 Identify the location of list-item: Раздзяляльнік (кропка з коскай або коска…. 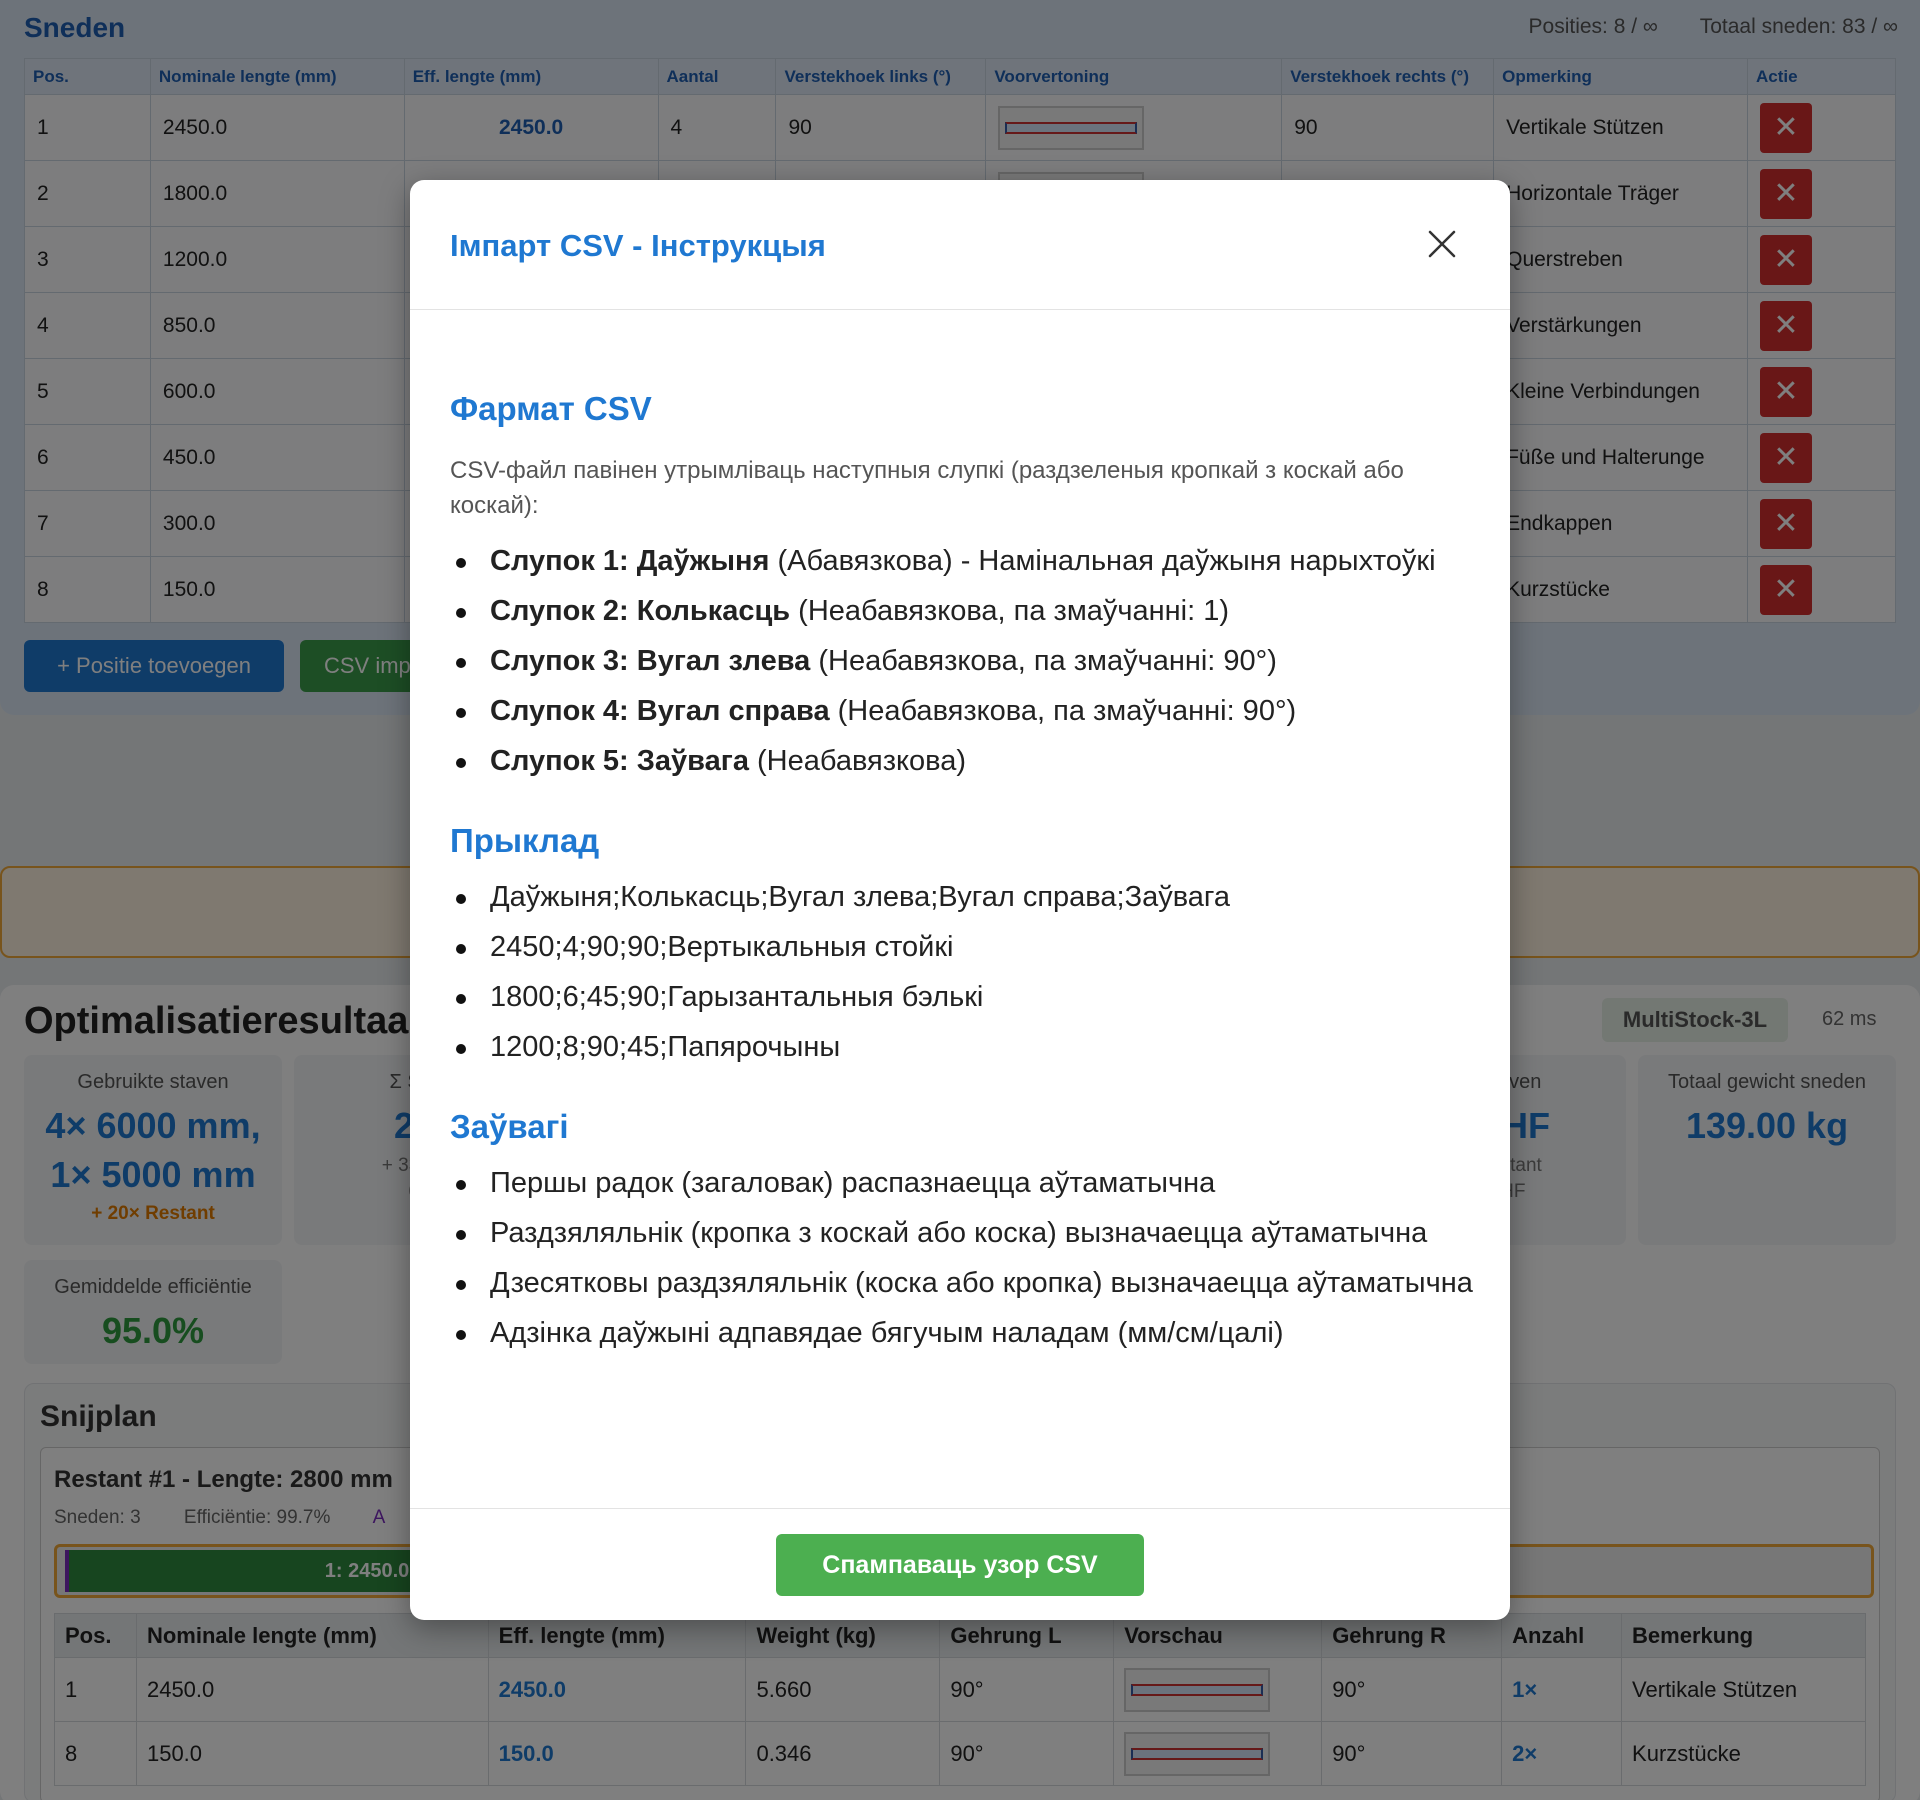
(965, 1233).